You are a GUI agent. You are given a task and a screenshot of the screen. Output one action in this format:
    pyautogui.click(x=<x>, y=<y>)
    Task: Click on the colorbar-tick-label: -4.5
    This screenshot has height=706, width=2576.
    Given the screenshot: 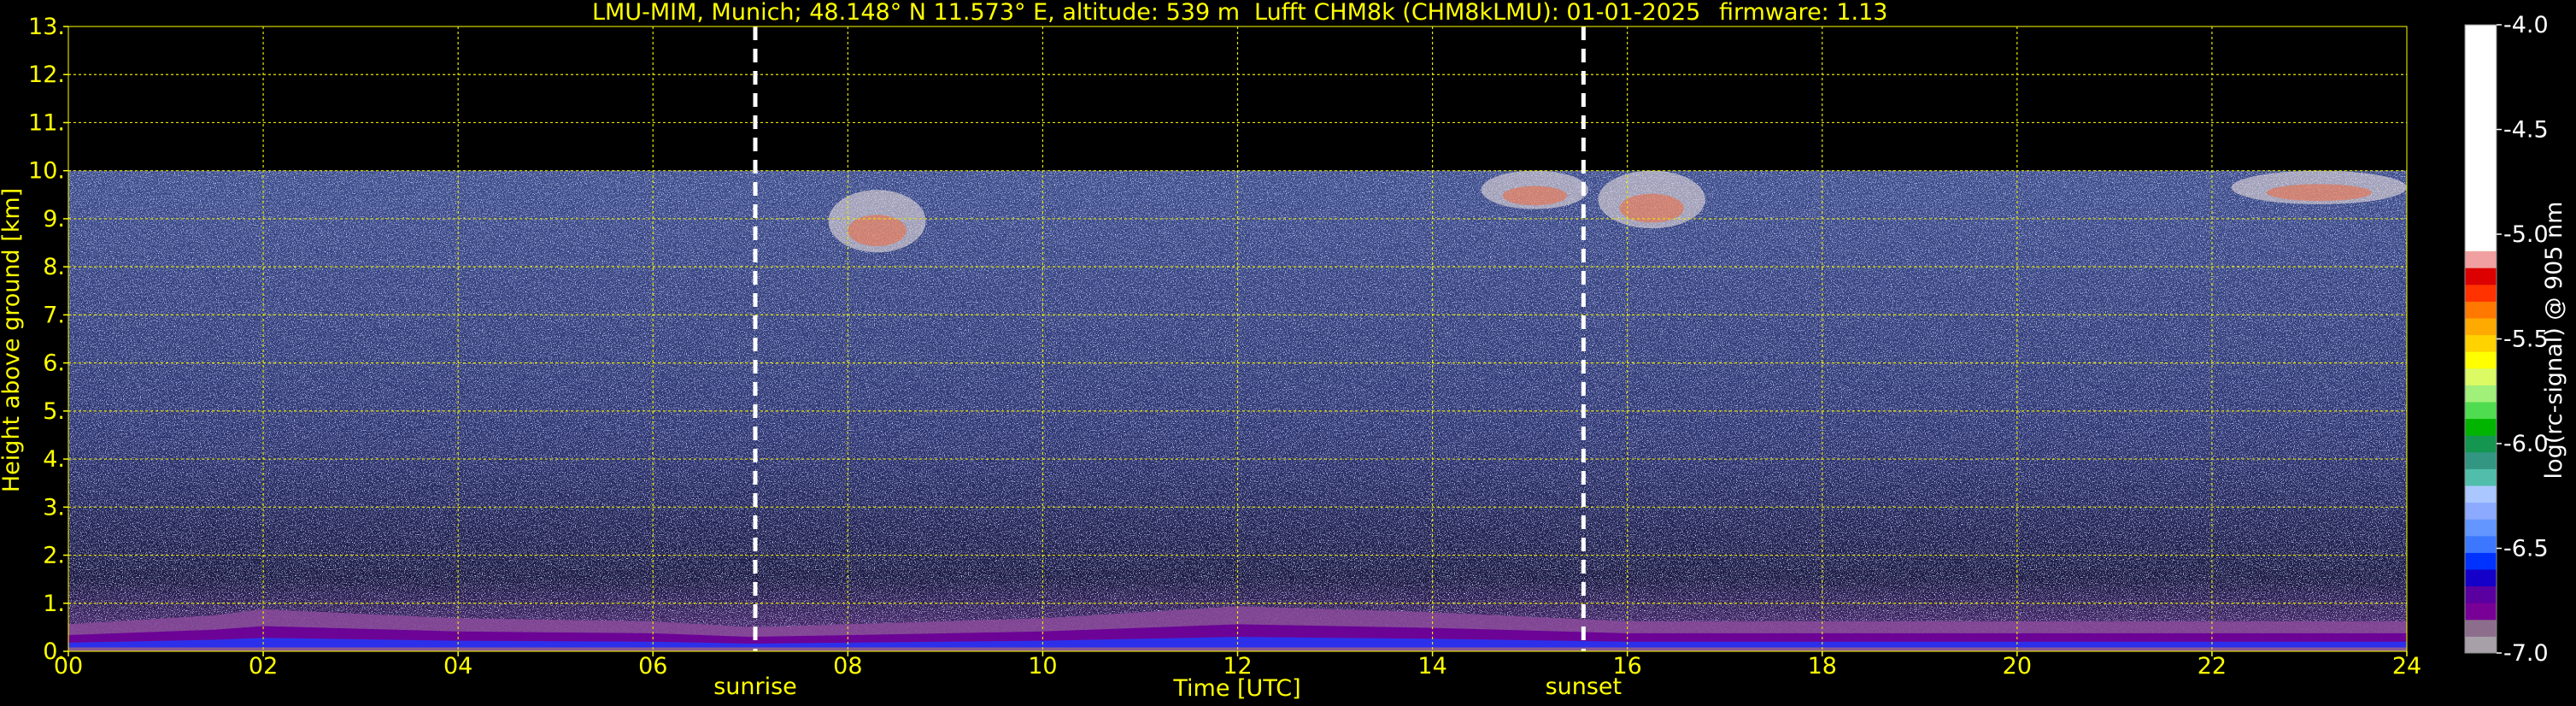 What is the action you would take?
    pyautogui.click(x=2526, y=130)
    